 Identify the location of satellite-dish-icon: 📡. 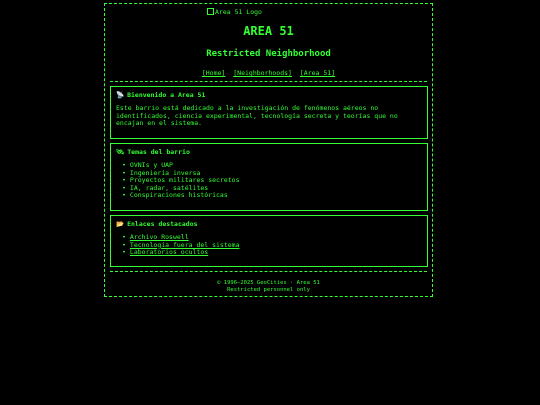
(120, 95).